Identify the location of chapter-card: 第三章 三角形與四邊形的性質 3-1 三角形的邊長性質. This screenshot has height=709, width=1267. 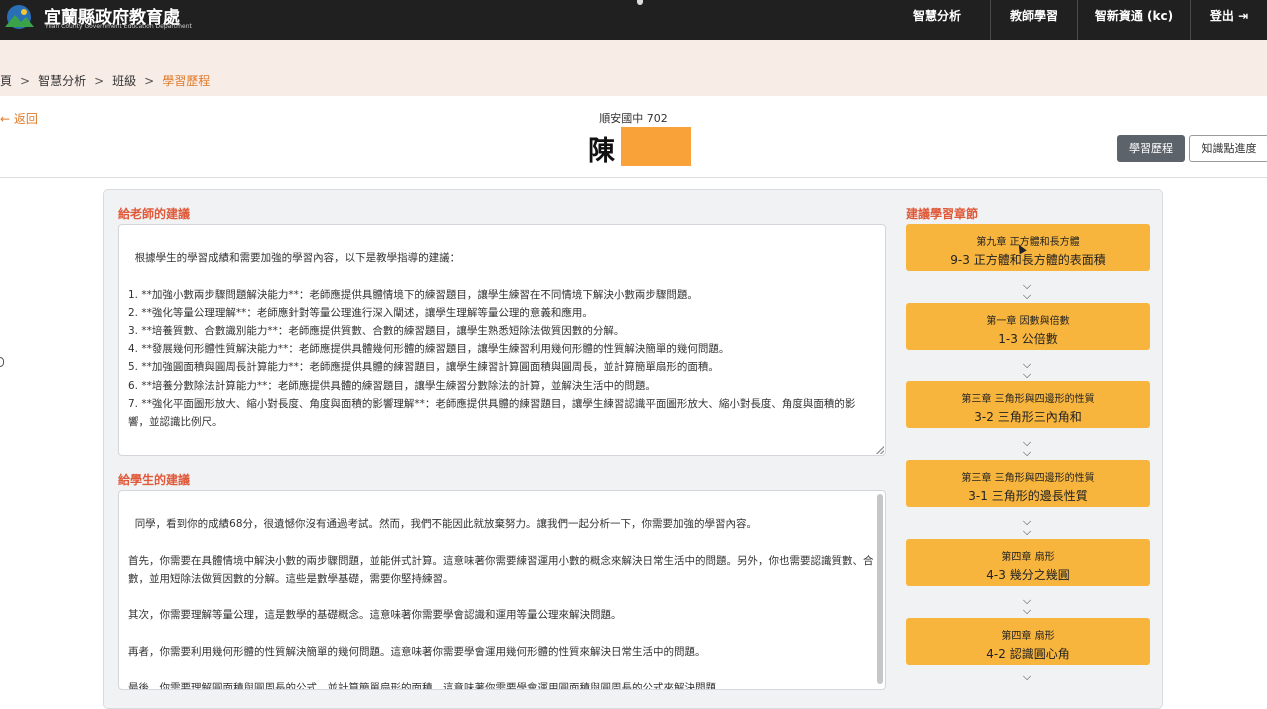
(1028, 483).